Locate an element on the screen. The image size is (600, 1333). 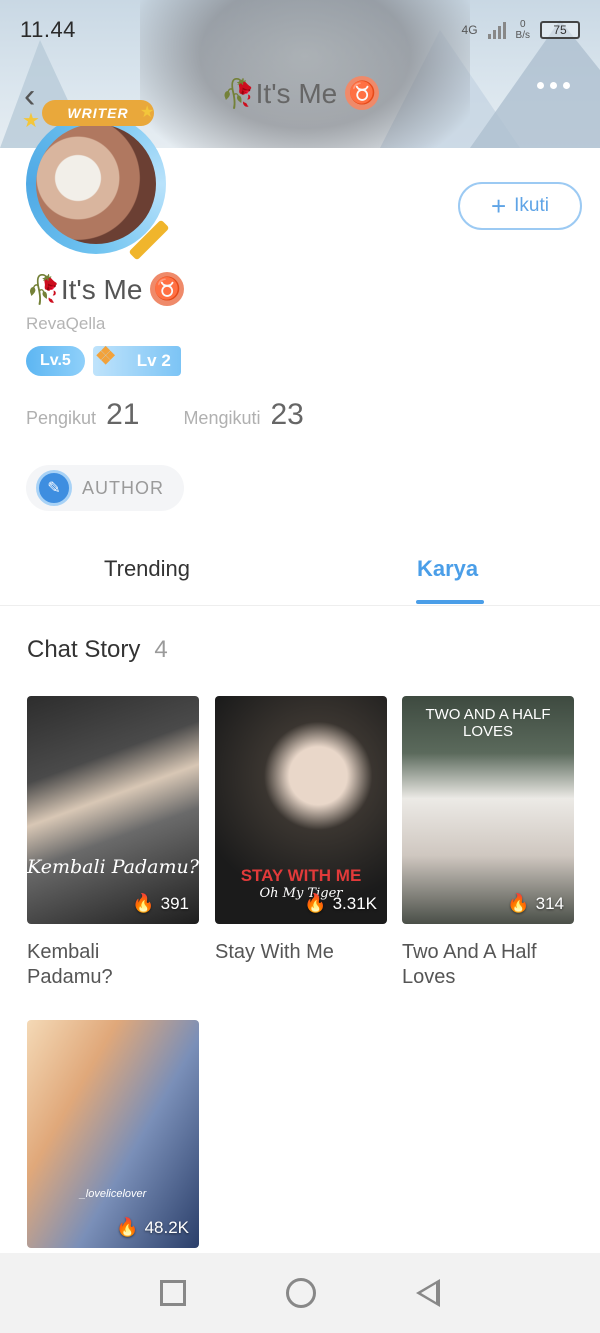
story-cover: _lovelicelover 🔥 48.2K is located at coordinates (113, 1134).